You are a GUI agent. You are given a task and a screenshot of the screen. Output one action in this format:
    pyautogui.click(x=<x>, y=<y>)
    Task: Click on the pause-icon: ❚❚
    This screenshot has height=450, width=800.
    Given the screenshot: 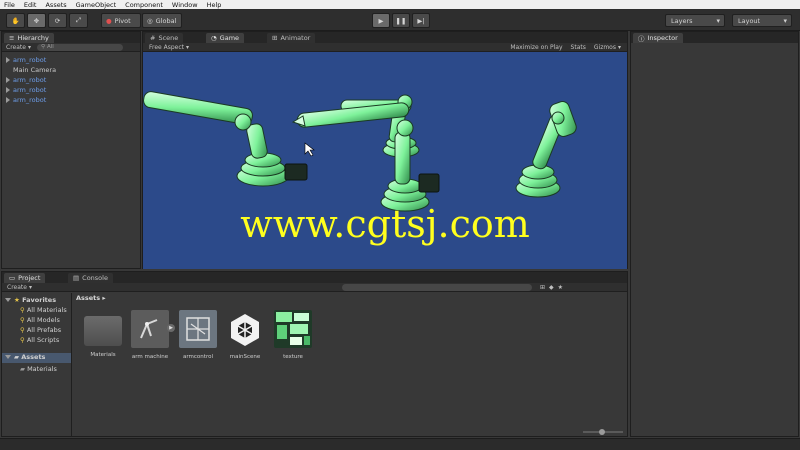 What is the action you would take?
    pyautogui.click(x=401, y=20)
    